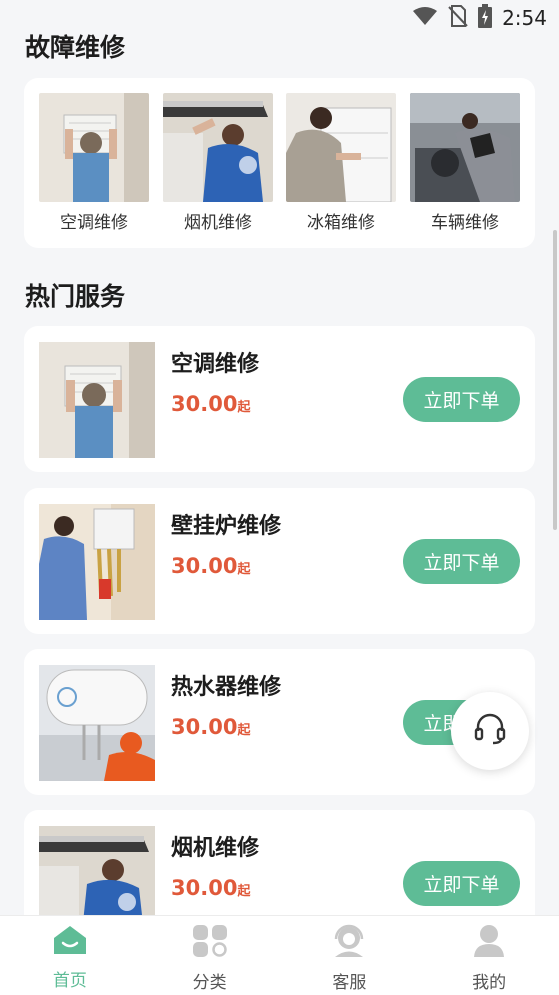  I want to click on scrollbar, so click(555, 380).